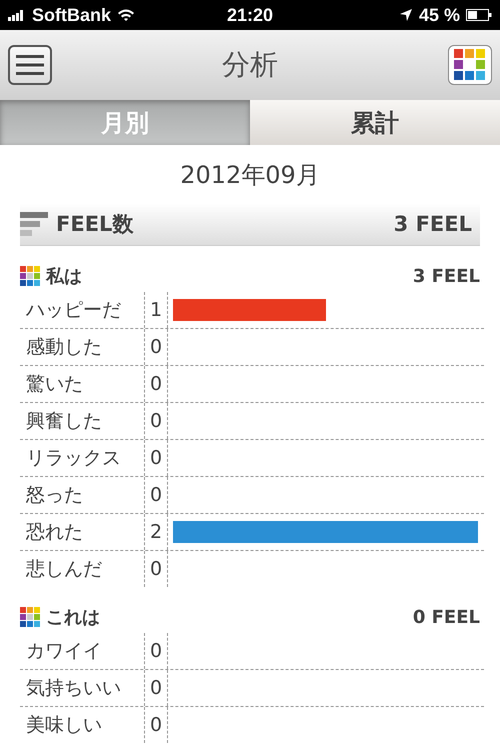 Image resolution: width=500 pixels, height=750 pixels. I want to click on feeling-label: 感動した, so click(82, 347).